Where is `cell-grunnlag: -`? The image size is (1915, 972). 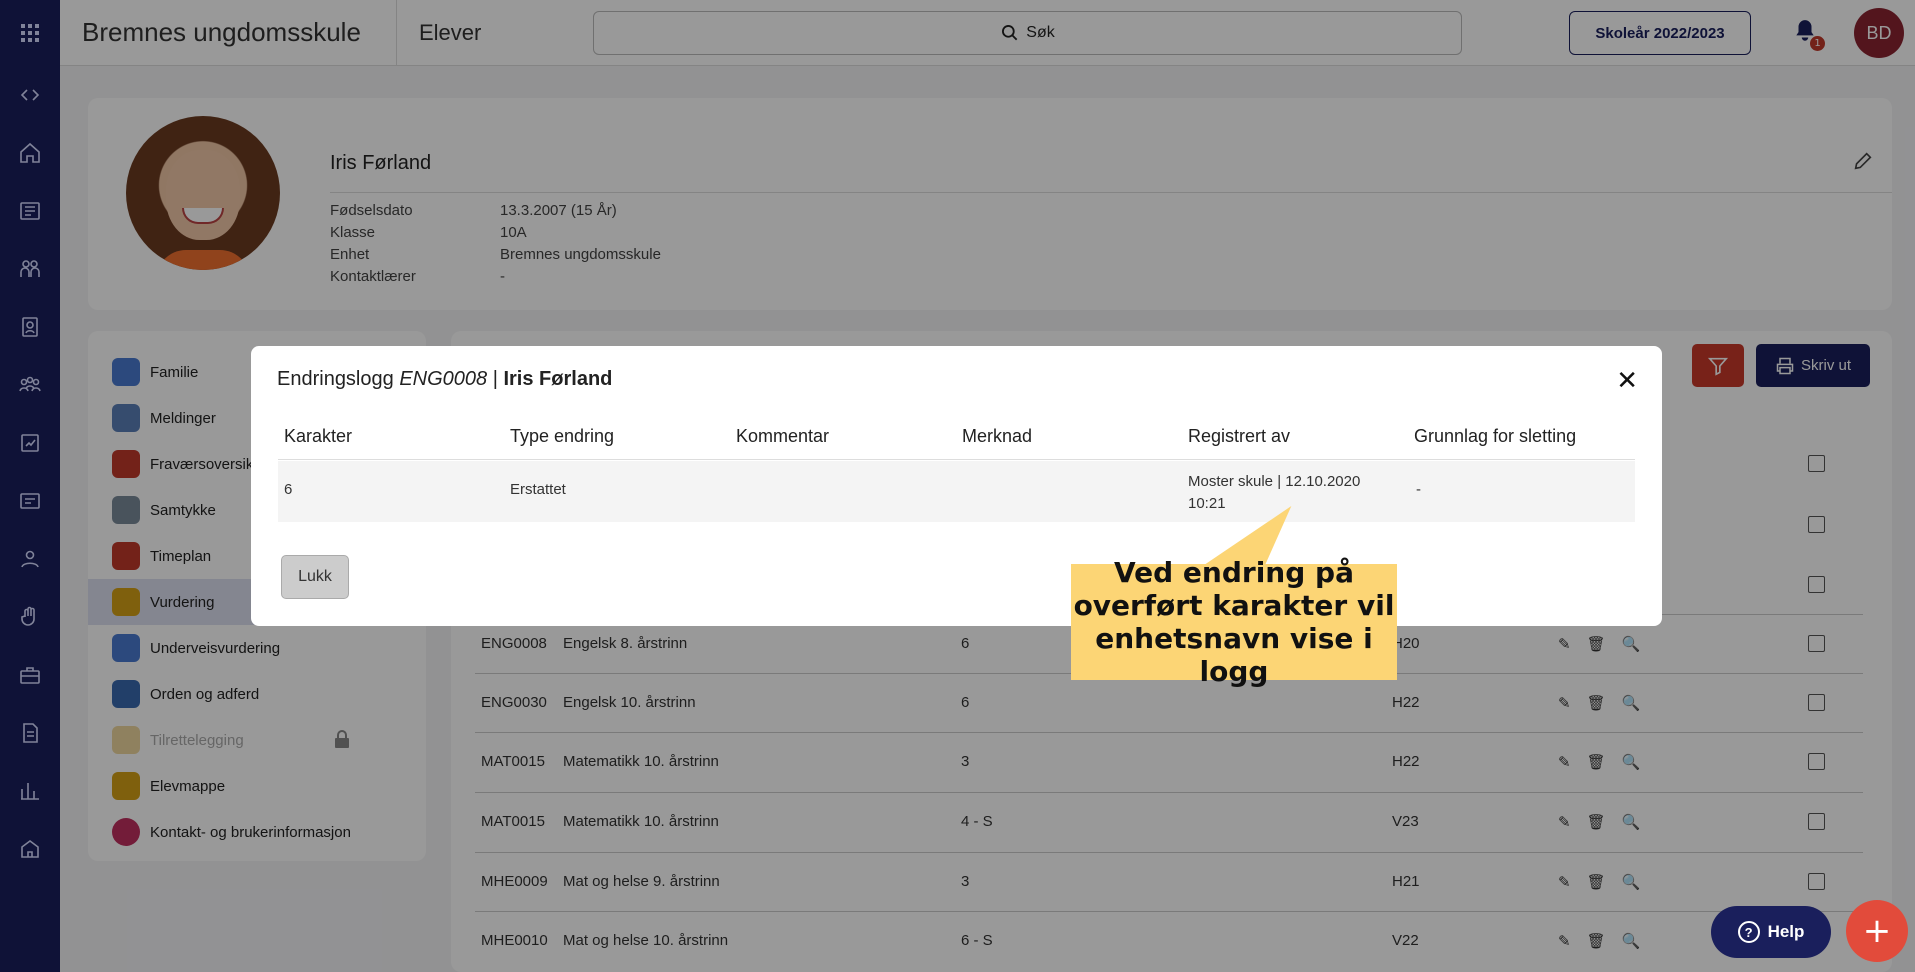
cell-grunnlag: - is located at coordinates (1418, 489).